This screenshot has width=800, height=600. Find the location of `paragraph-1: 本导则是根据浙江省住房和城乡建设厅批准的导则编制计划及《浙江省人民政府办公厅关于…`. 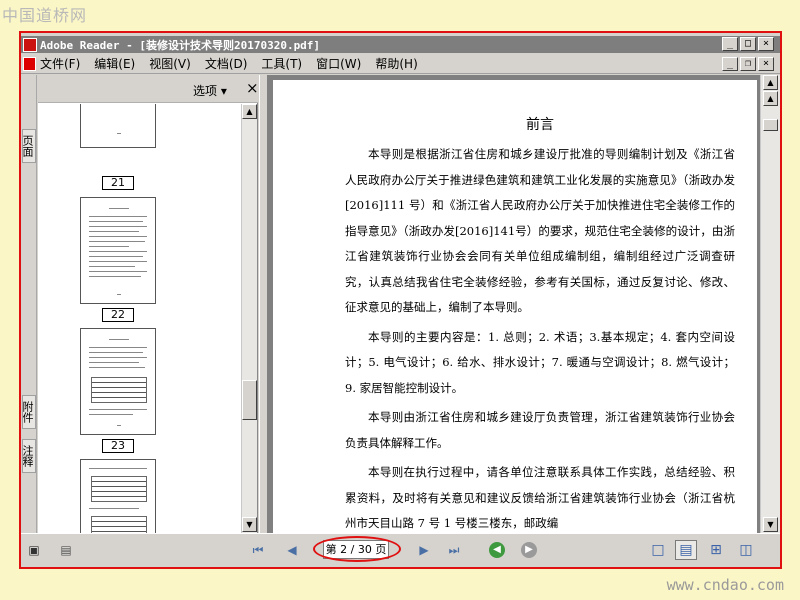

paragraph-1: 本导则是根据浙江省住房和城乡建设厅批准的导则编制计划及《浙江省人民政府办公厅关于… is located at coordinates (540, 230).